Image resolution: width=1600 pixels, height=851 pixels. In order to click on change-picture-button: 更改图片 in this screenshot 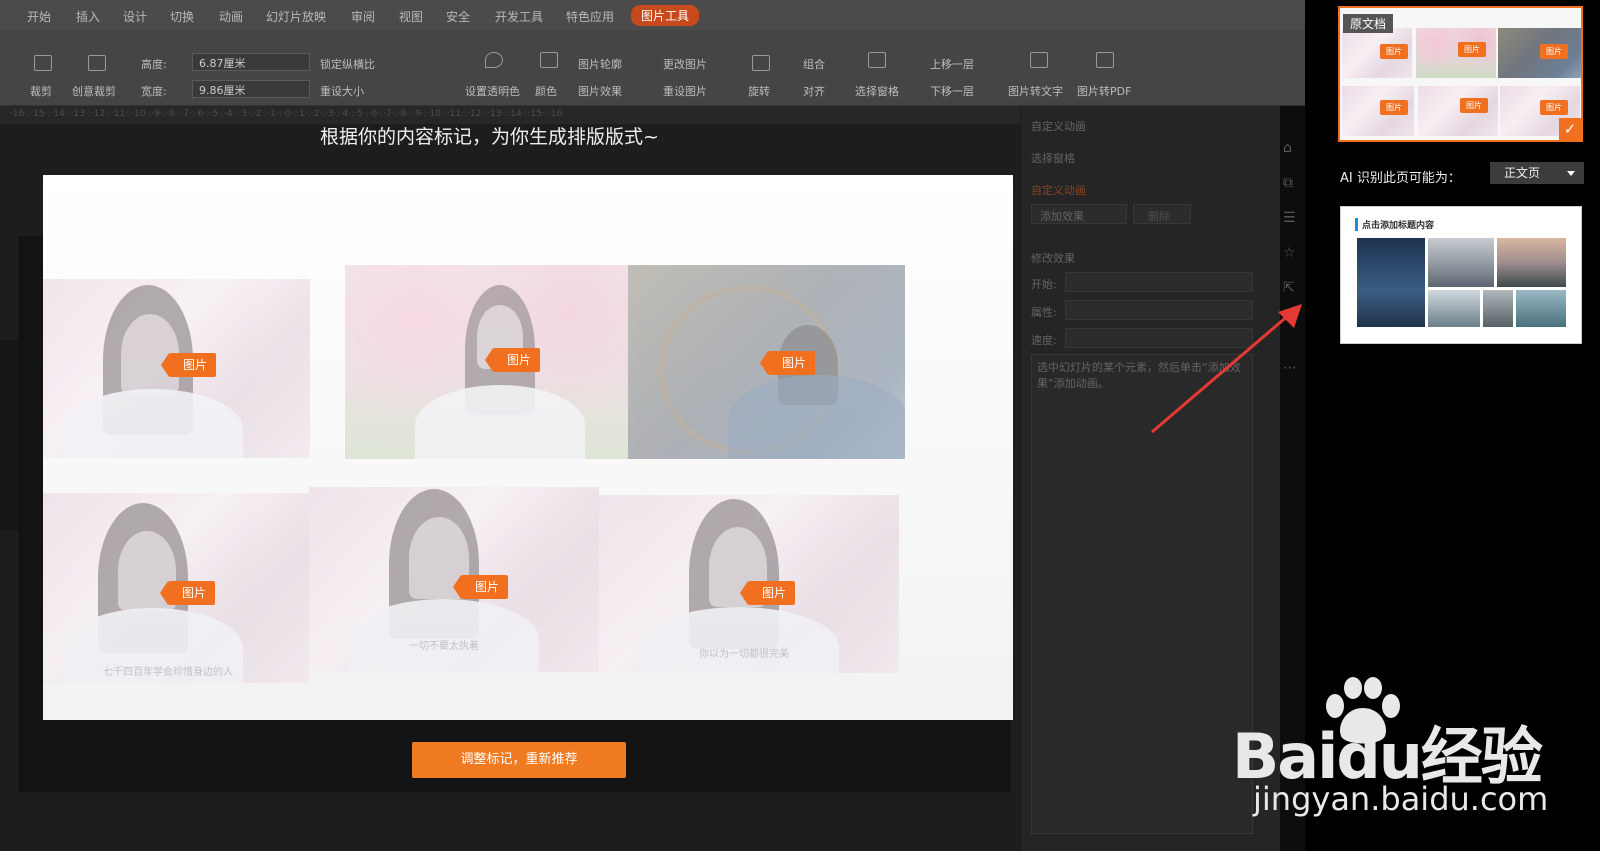, I will do `click(685, 64)`.